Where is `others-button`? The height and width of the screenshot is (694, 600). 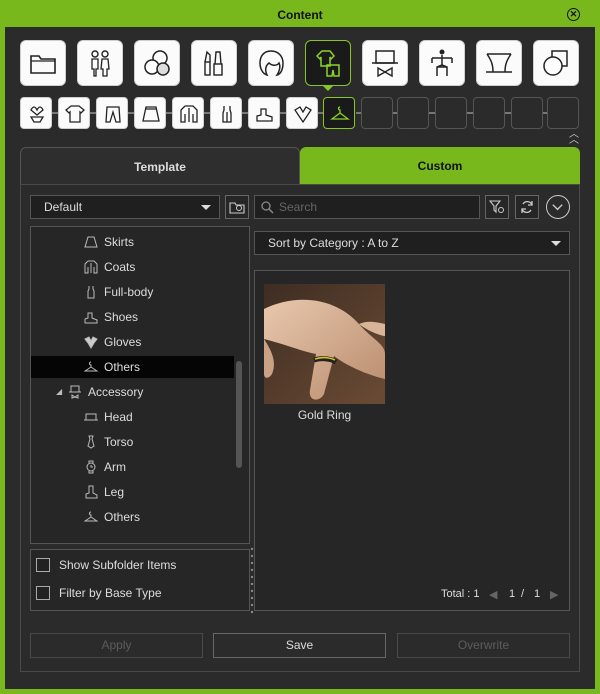 others-button is located at coordinates (339, 113).